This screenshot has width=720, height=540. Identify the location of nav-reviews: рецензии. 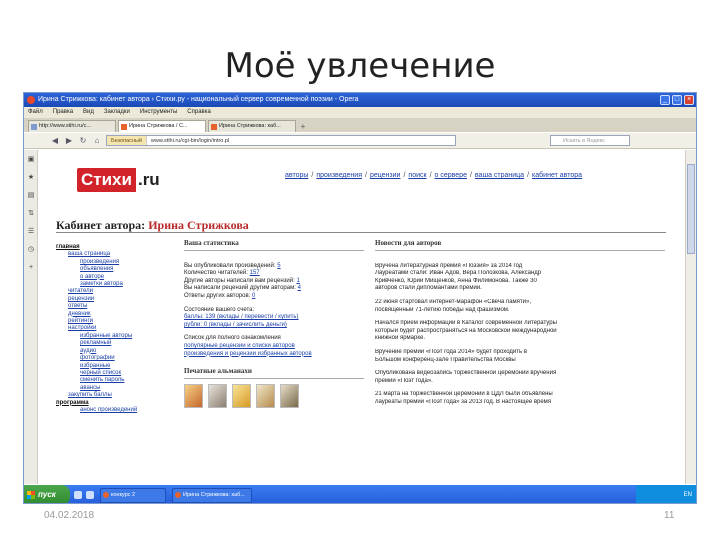
(385, 175).